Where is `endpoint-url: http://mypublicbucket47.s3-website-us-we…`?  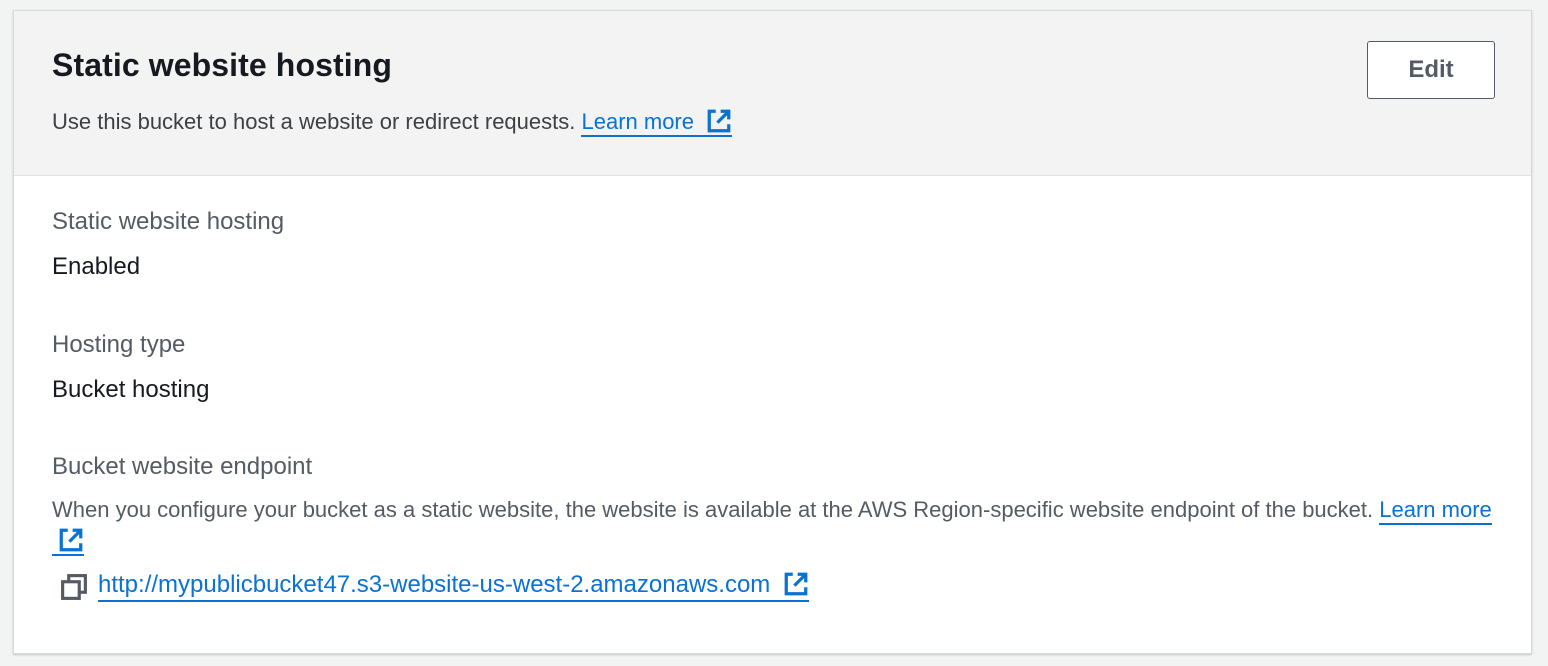 endpoint-url: http://mypublicbucket47.s3-website-us-we… is located at coordinates (434, 584).